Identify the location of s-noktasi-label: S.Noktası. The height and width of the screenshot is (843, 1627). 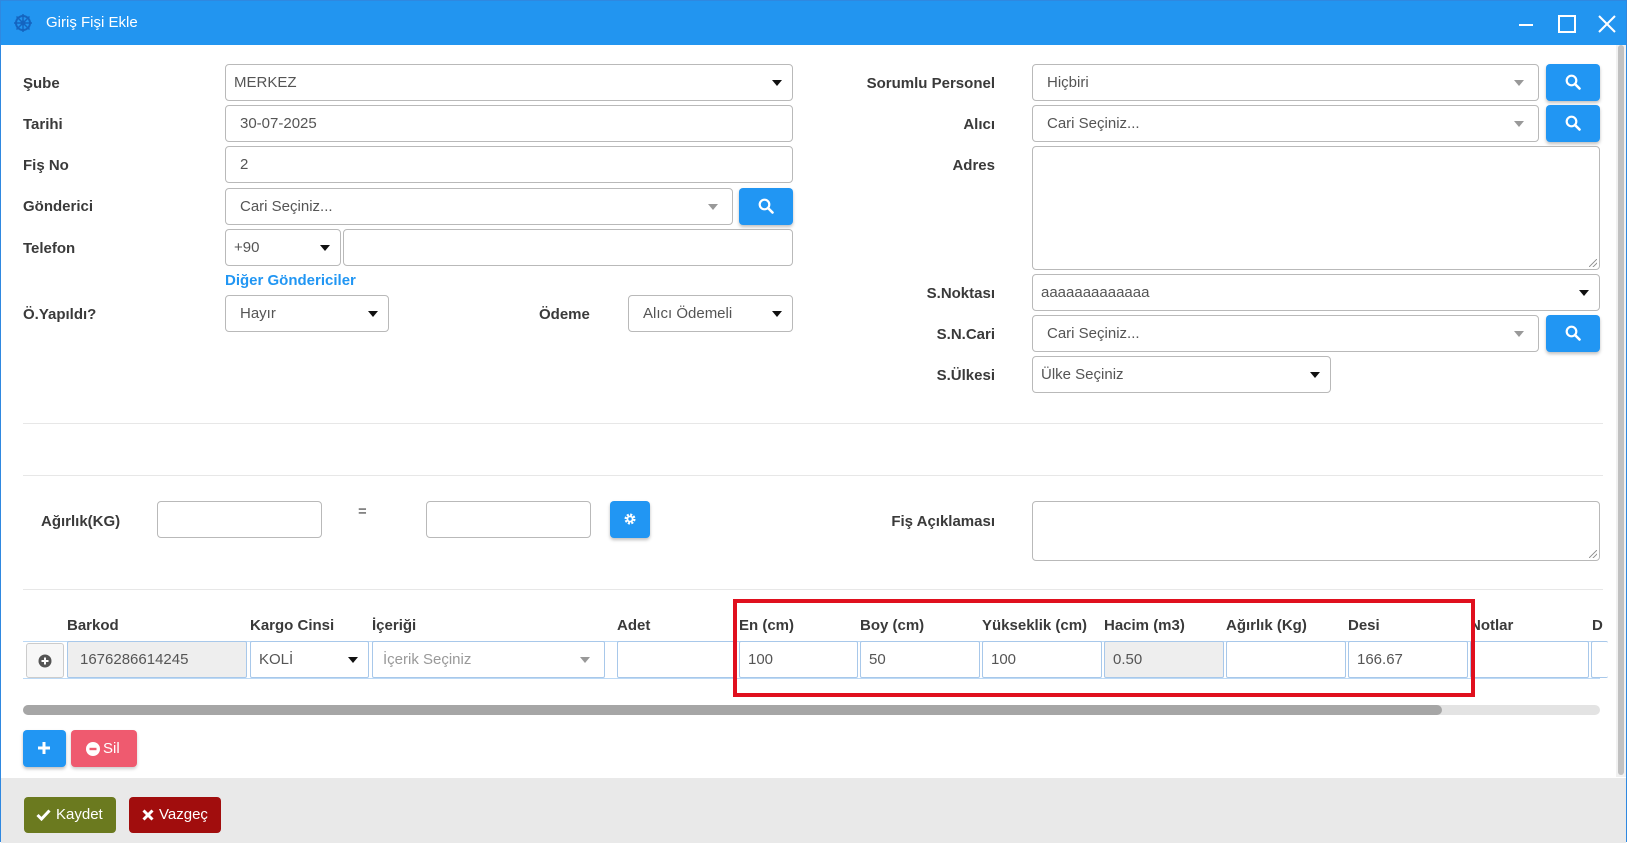
(960, 293).